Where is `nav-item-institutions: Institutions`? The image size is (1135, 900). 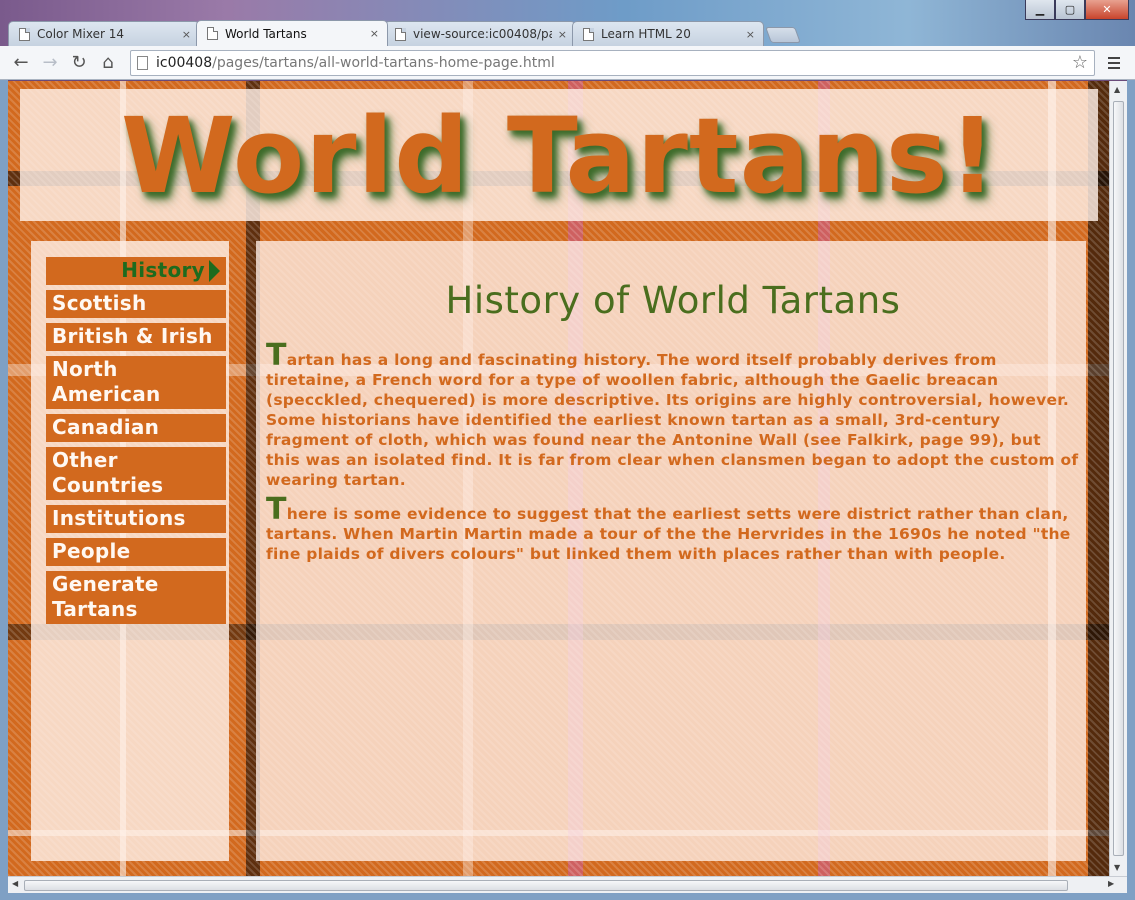
nav-item-institutions: Institutions is located at coordinates (136, 519).